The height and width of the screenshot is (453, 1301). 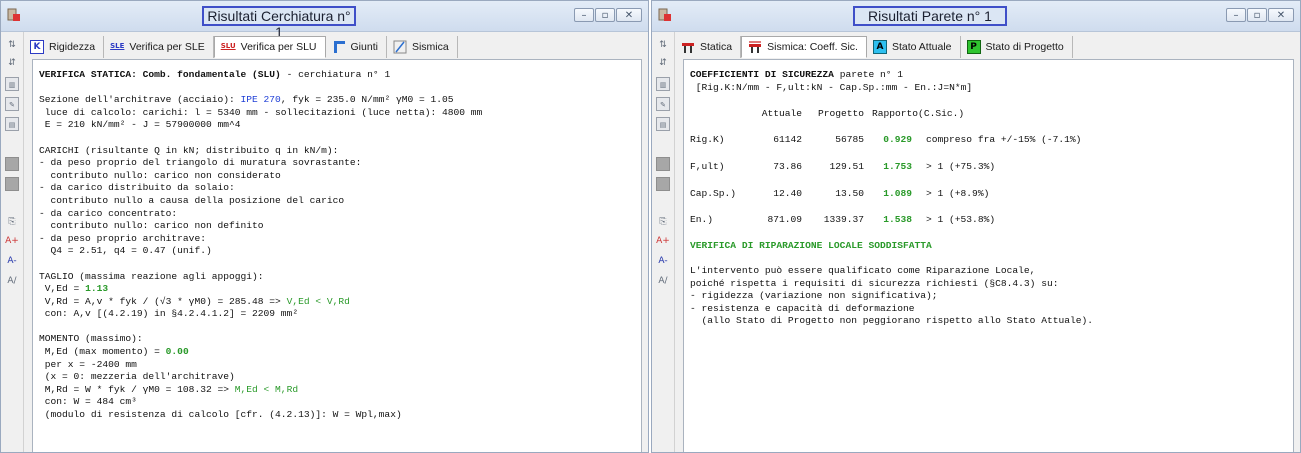 What do you see at coordinates (918, 113) in the screenshot?
I see `column-header: Rapporto(C.Sic.)` at bounding box center [918, 113].